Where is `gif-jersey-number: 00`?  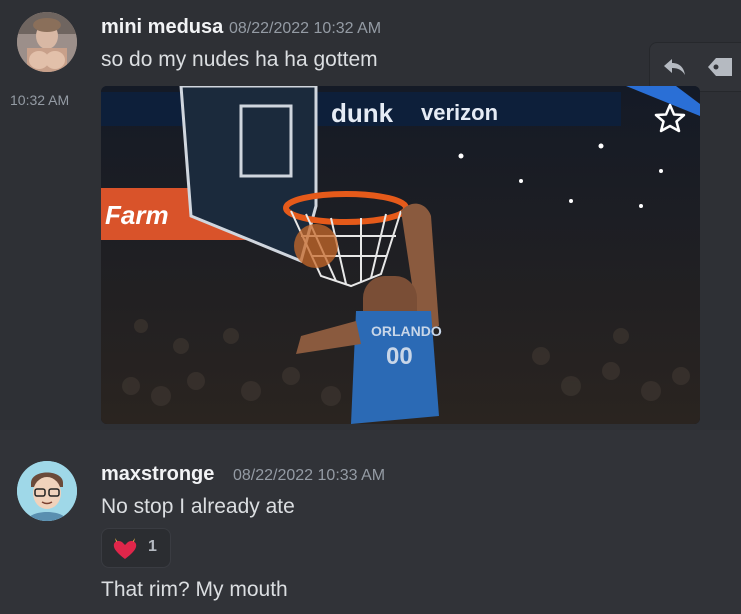 gif-jersey-number: 00 is located at coordinates (399, 356).